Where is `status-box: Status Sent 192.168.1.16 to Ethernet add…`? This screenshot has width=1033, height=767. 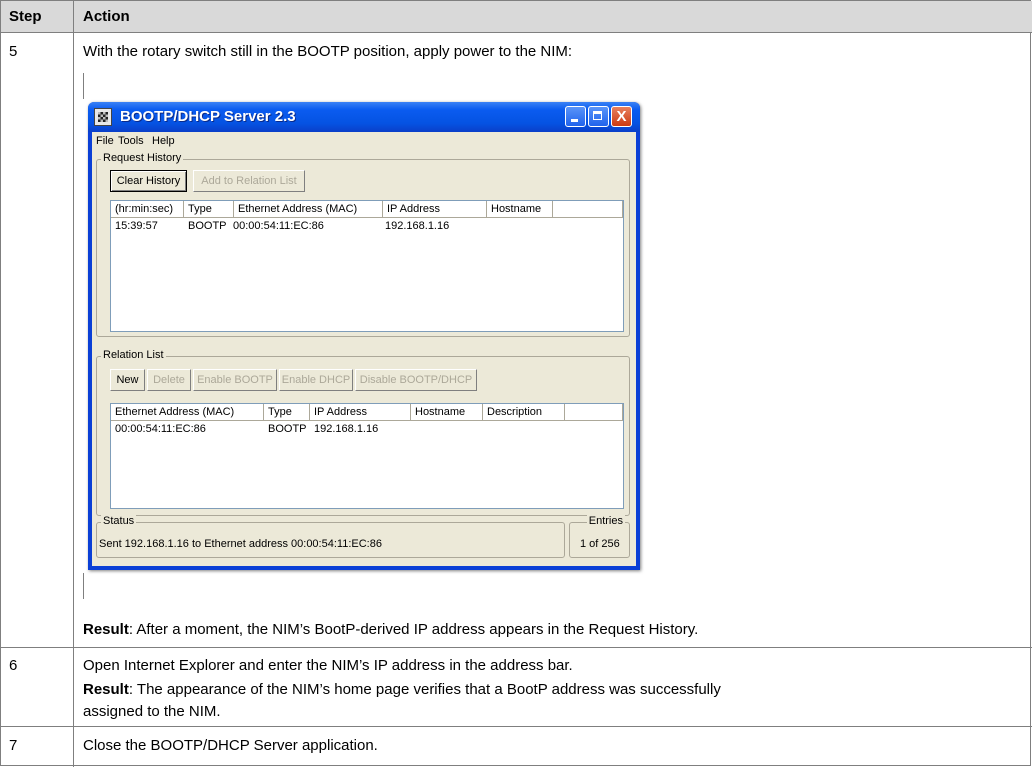
status-box: Status Sent 192.168.1.16 to Ethernet add… is located at coordinates (330, 536).